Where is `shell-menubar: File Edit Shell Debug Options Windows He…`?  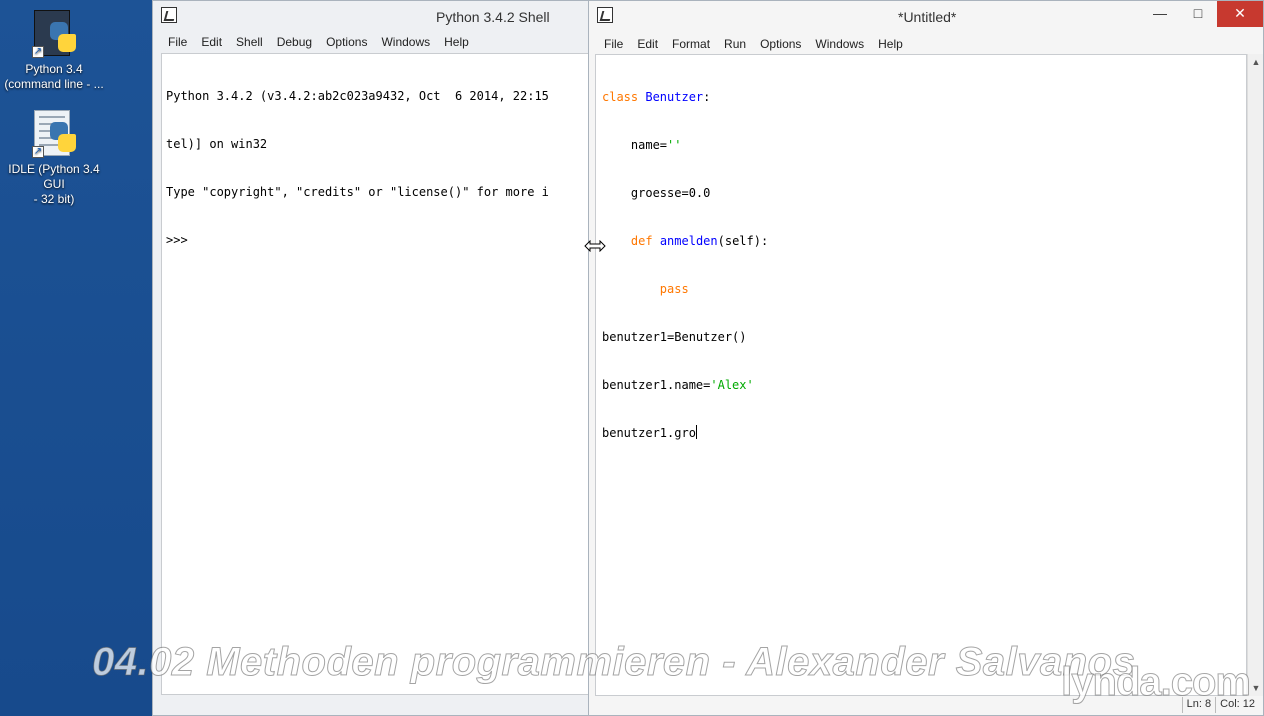 shell-menubar: File Edit Shell Debug Options Windows He… is located at coordinates (318, 43).